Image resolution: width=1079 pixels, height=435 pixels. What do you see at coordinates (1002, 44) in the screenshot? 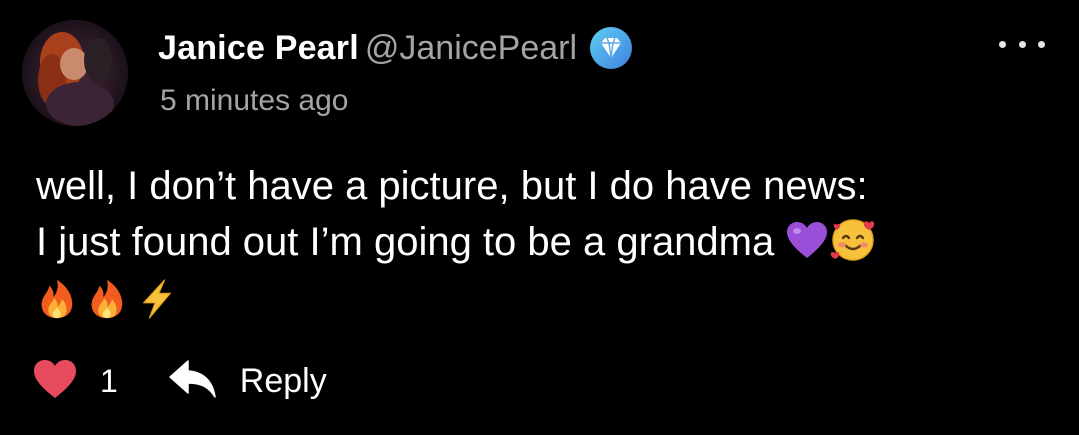
I see `more-horizontal-icon` at bounding box center [1002, 44].